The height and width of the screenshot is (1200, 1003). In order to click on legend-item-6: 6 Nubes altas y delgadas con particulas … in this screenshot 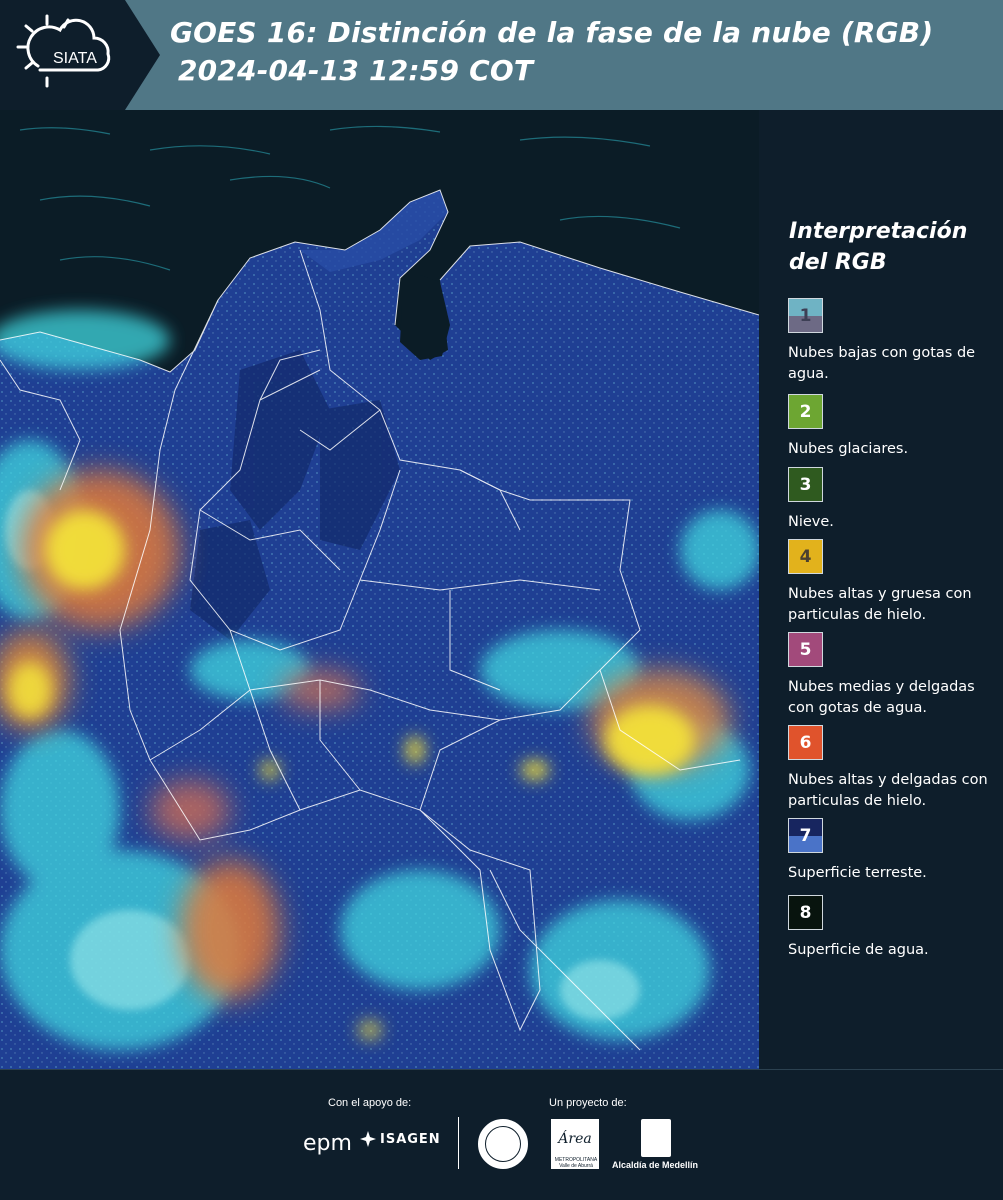, I will do `click(893, 768)`.